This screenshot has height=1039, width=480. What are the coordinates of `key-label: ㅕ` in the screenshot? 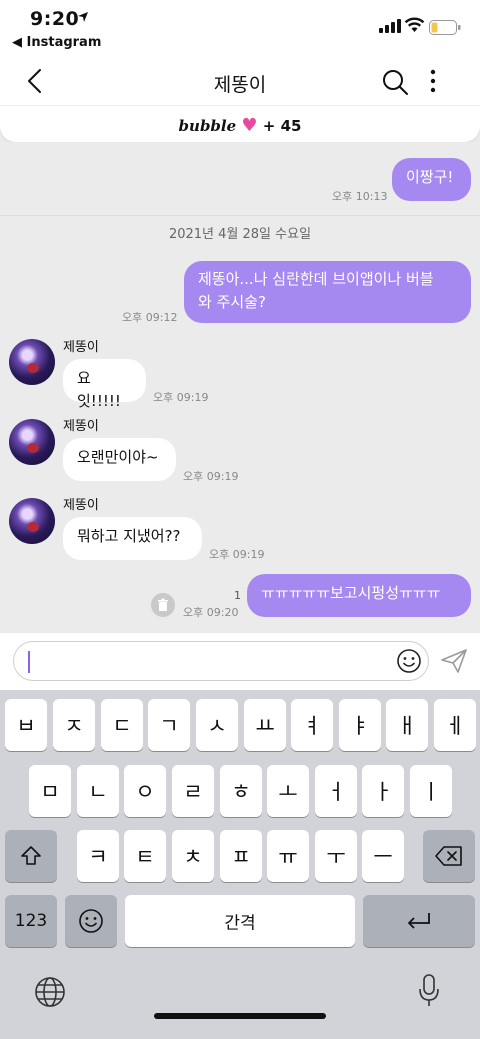 It's located at (312, 726).